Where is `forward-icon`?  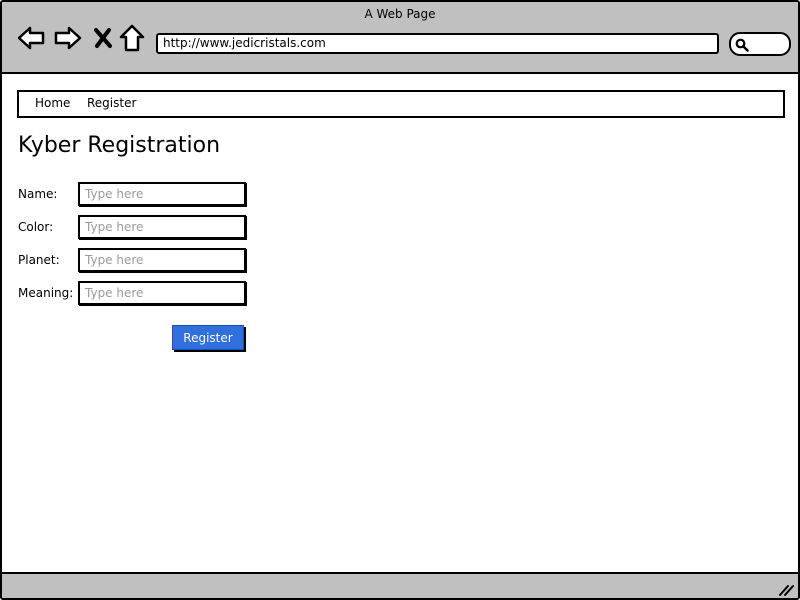
forward-icon is located at coordinates (68, 38).